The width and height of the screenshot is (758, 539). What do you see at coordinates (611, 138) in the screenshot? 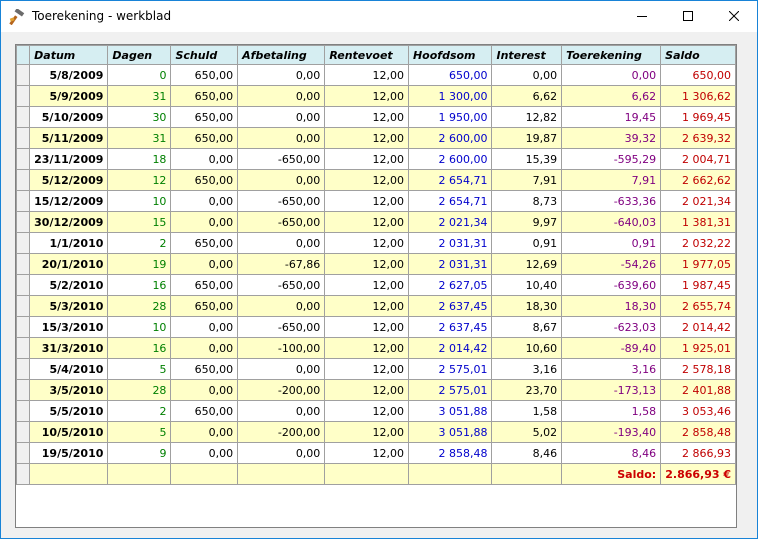
I see `cell-toerekening: 39,32` at bounding box center [611, 138].